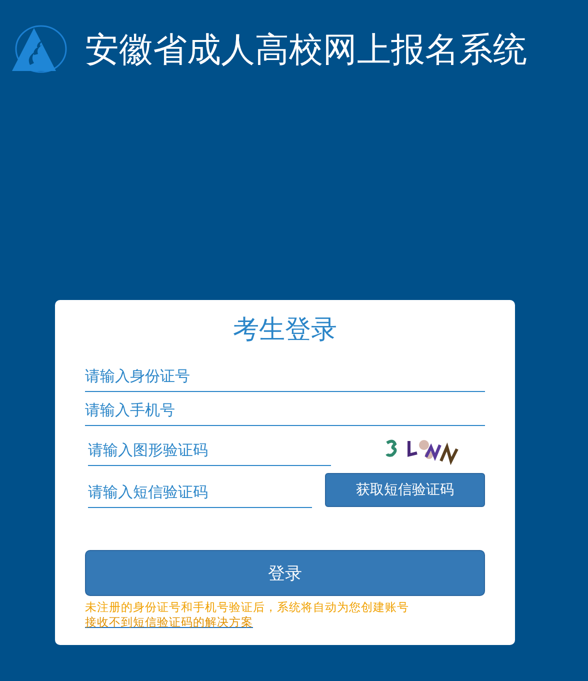  I want to click on notice-text: 未注册的身份证号和手机号验证后，系统将自动为您创建账号, so click(247, 607).